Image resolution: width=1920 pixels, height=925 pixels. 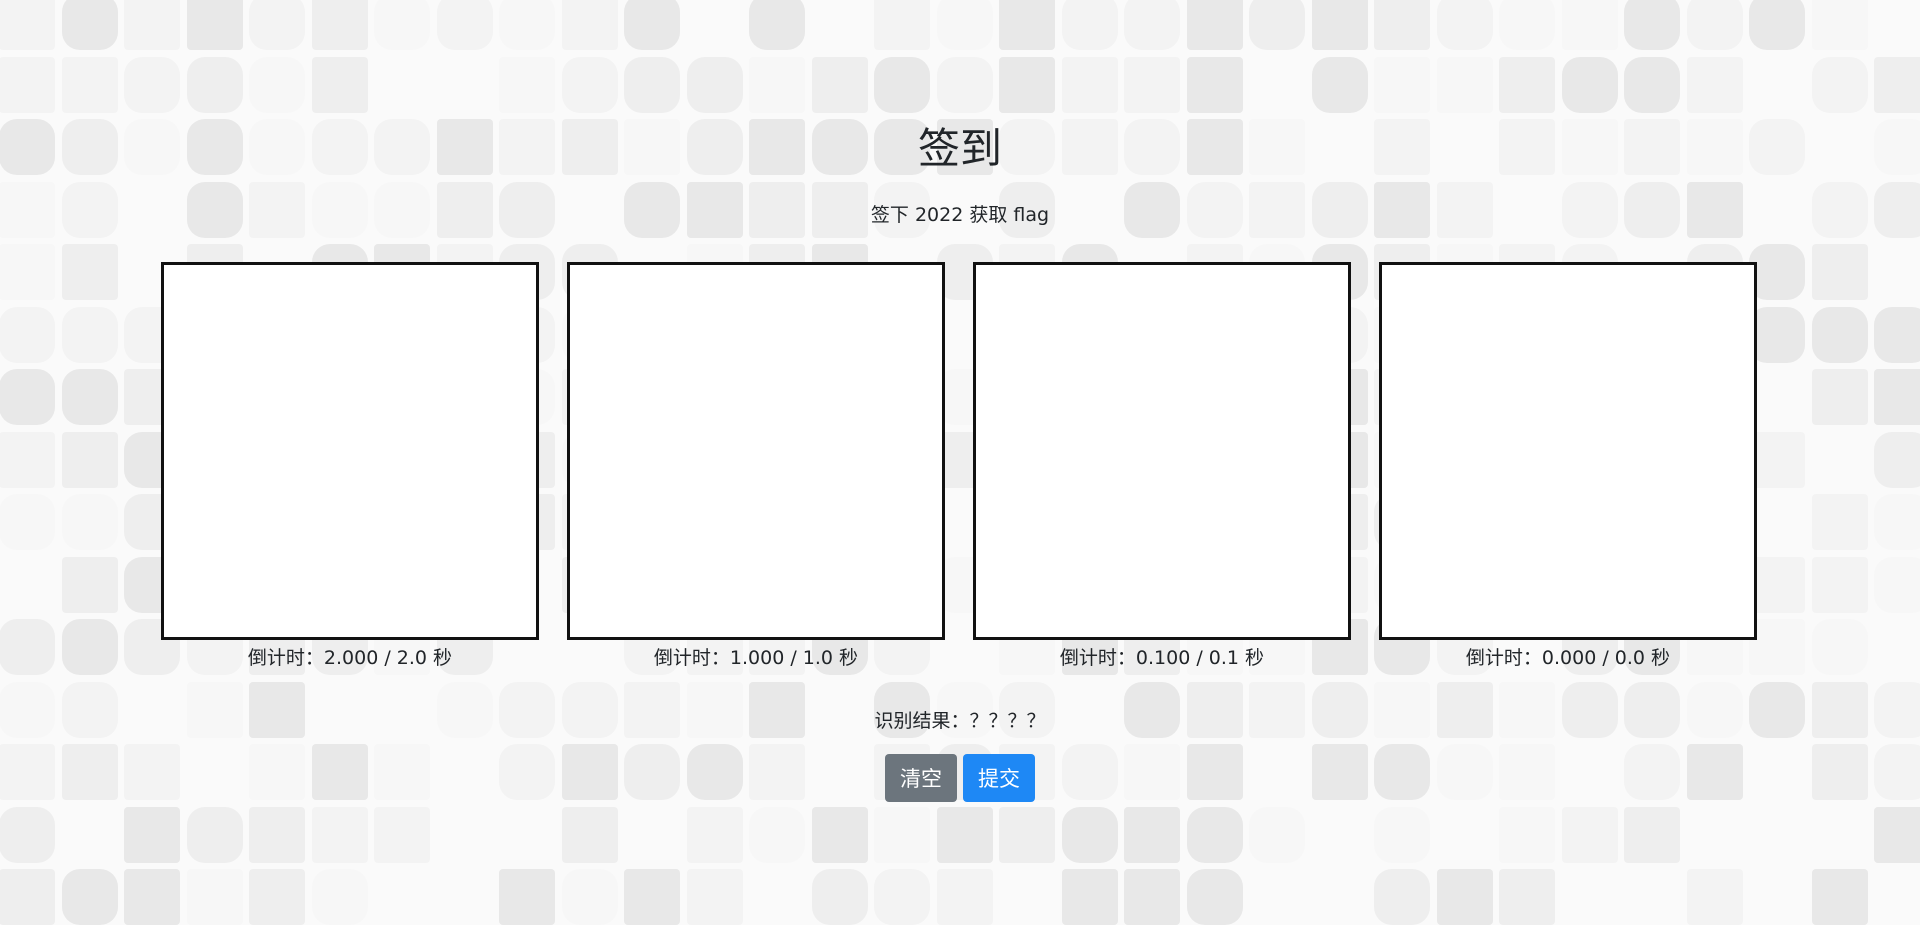 What do you see at coordinates (921, 778) in the screenshot?
I see `clear-button: 清空` at bounding box center [921, 778].